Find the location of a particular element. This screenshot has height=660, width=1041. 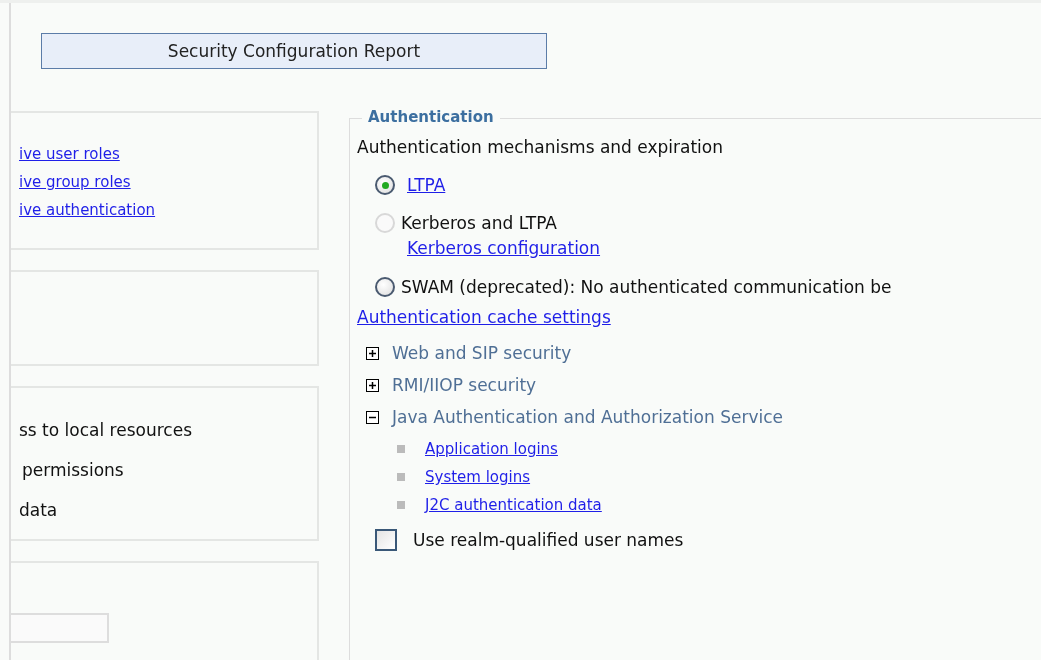

option-label: permissions is located at coordinates (72, 470).